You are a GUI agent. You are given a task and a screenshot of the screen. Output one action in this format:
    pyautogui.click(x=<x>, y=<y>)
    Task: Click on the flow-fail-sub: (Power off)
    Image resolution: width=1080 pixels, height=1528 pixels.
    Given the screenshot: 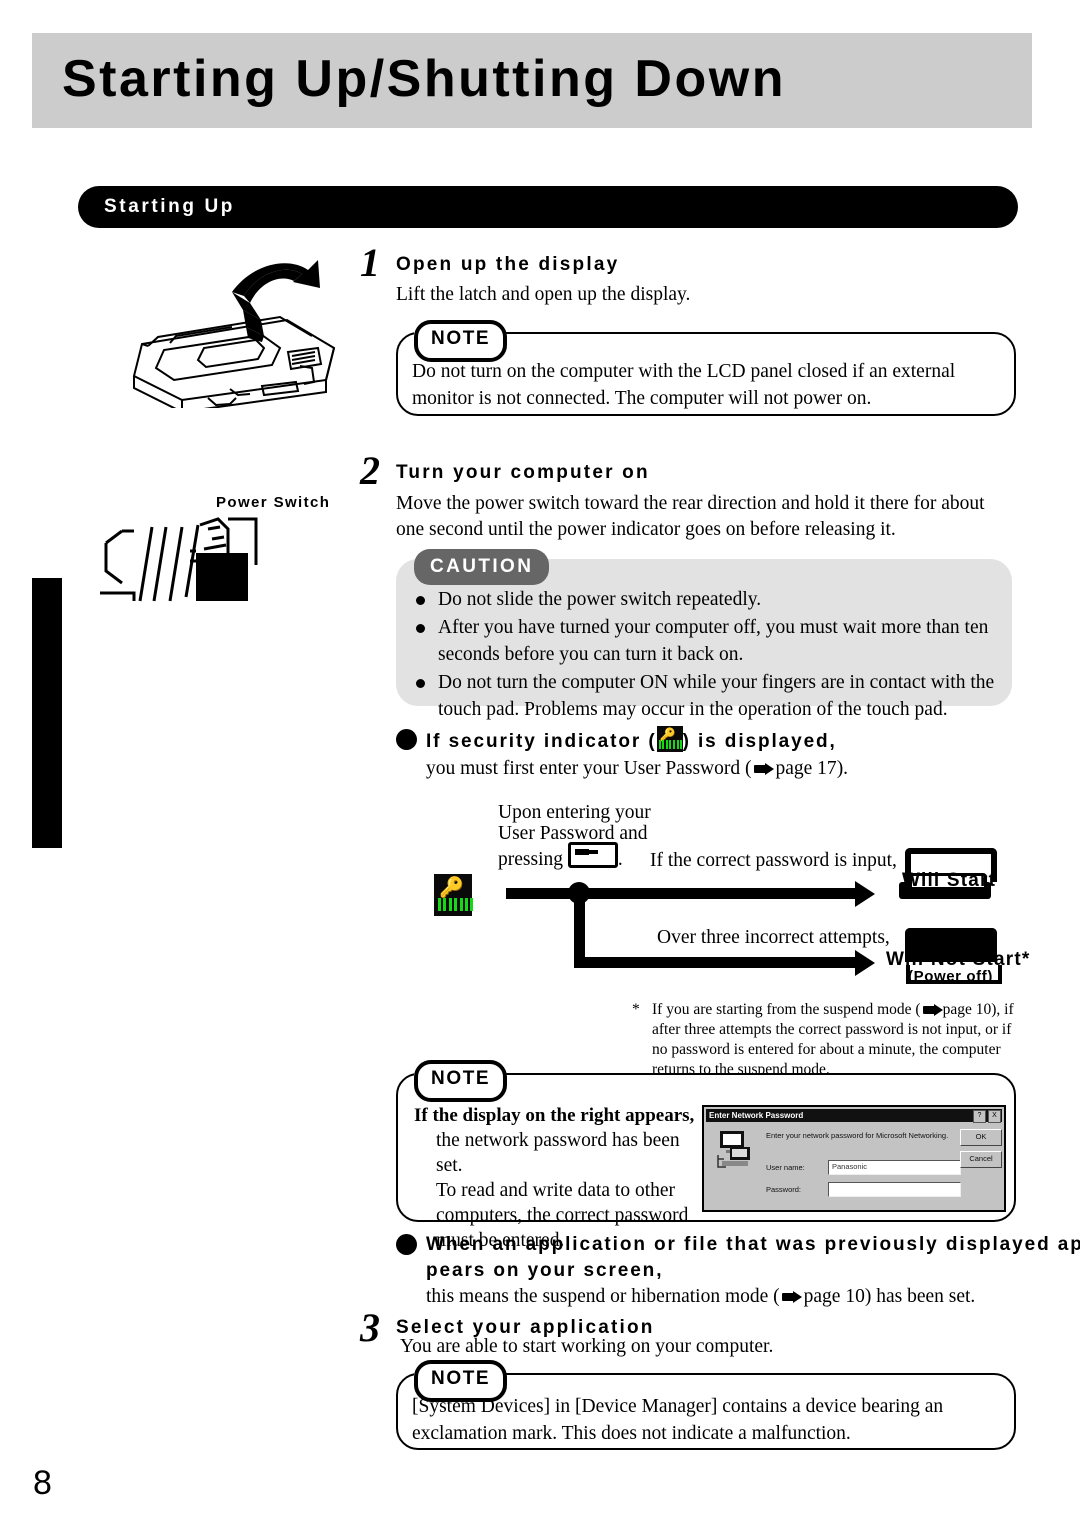 What is the action you would take?
    pyautogui.click(x=950, y=976)
    